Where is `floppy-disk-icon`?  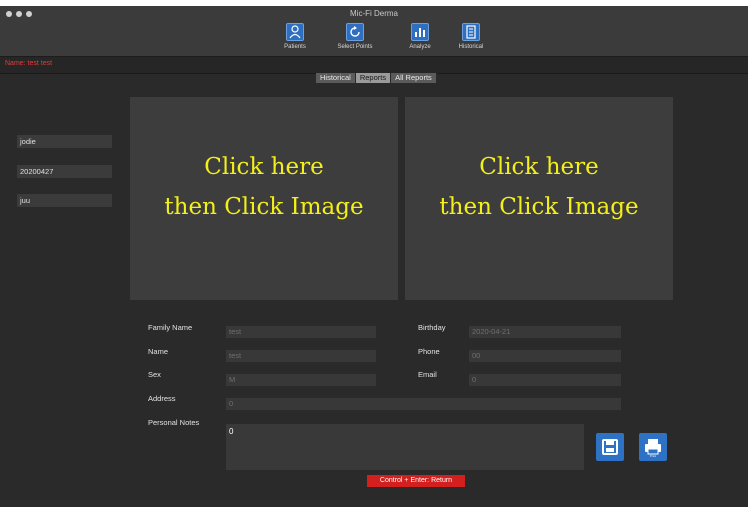 floppy-disk-icon is located at coordinates (610, 452).